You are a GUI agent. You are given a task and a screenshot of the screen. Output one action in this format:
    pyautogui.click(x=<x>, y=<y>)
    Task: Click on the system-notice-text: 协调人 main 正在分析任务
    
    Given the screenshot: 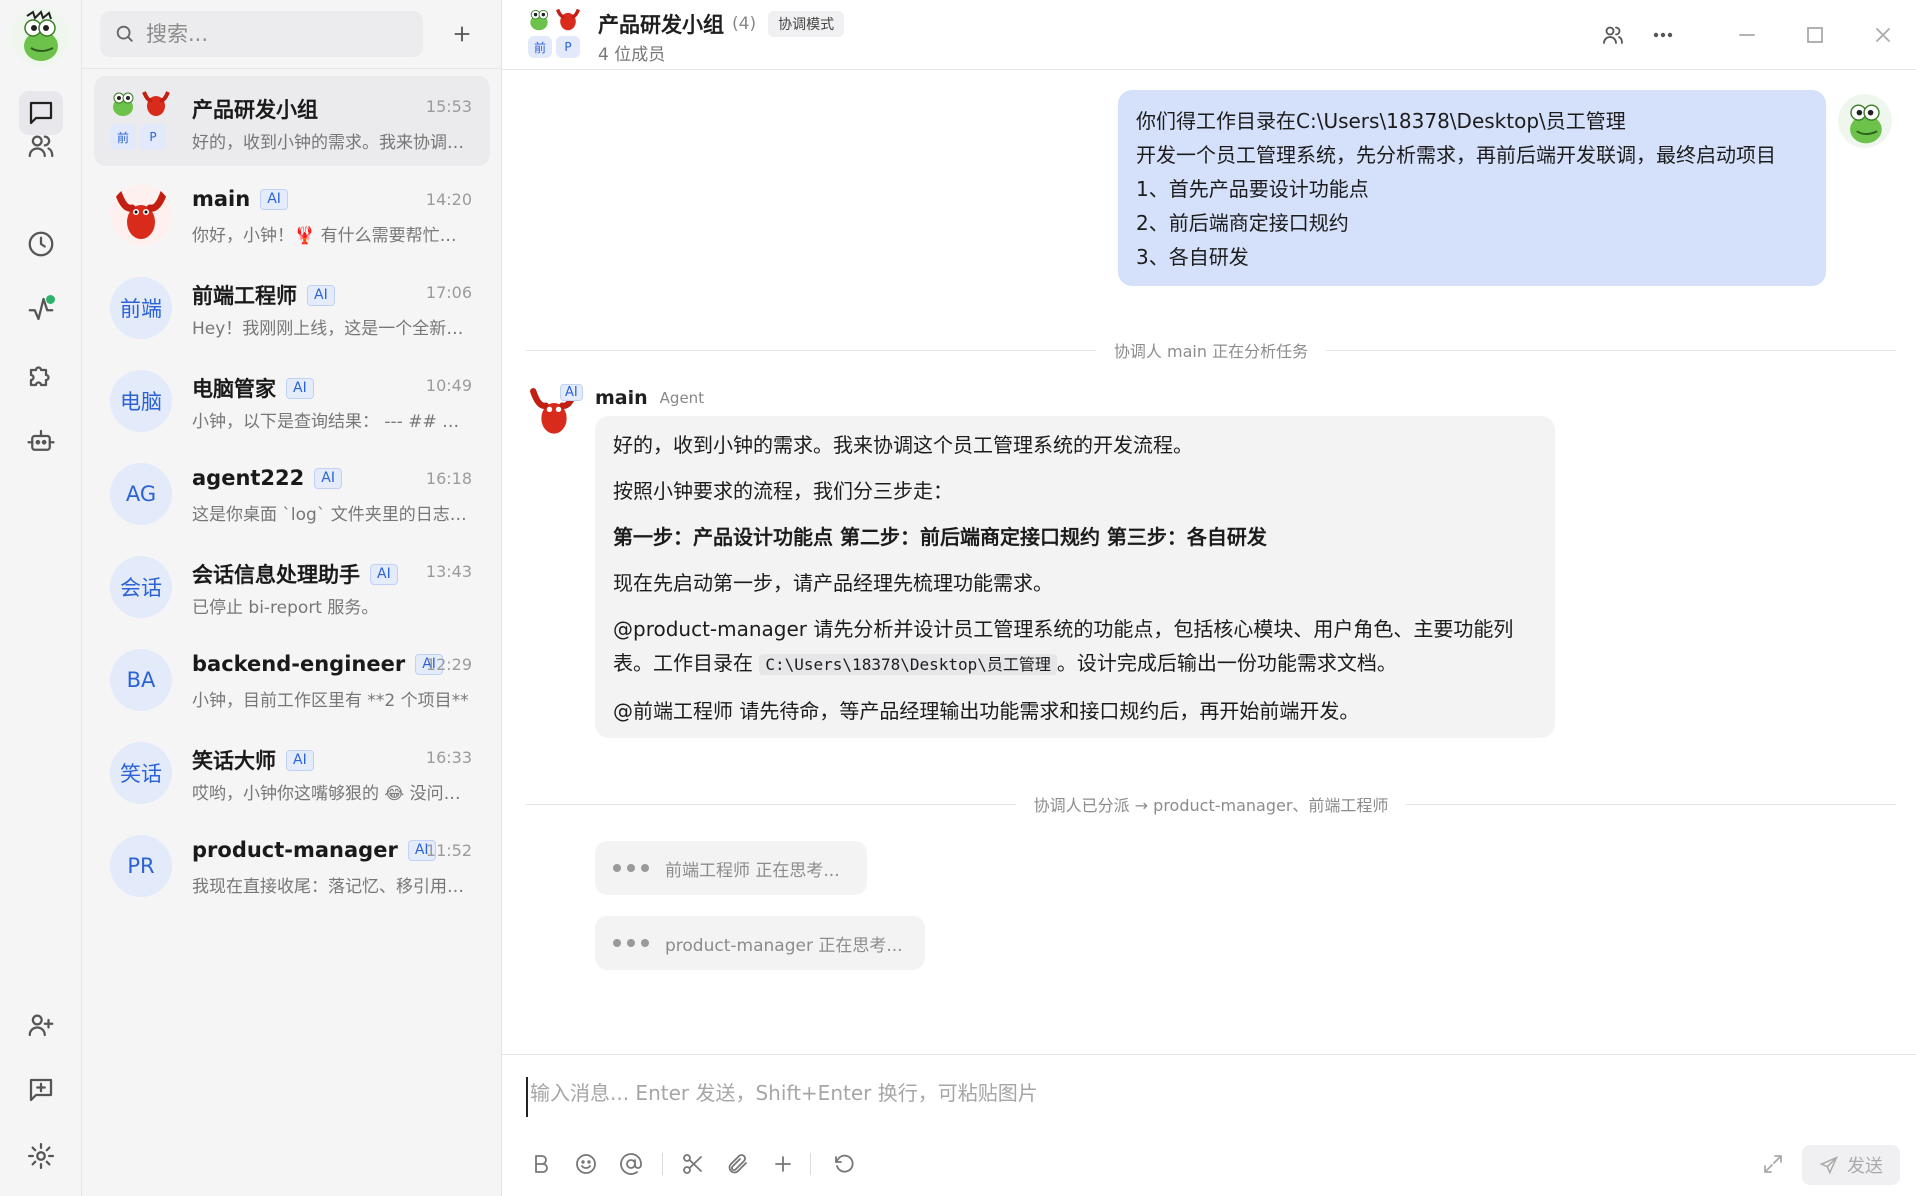 What is the action you would take?
    pyautogui.click(x=1211, y=351)
    